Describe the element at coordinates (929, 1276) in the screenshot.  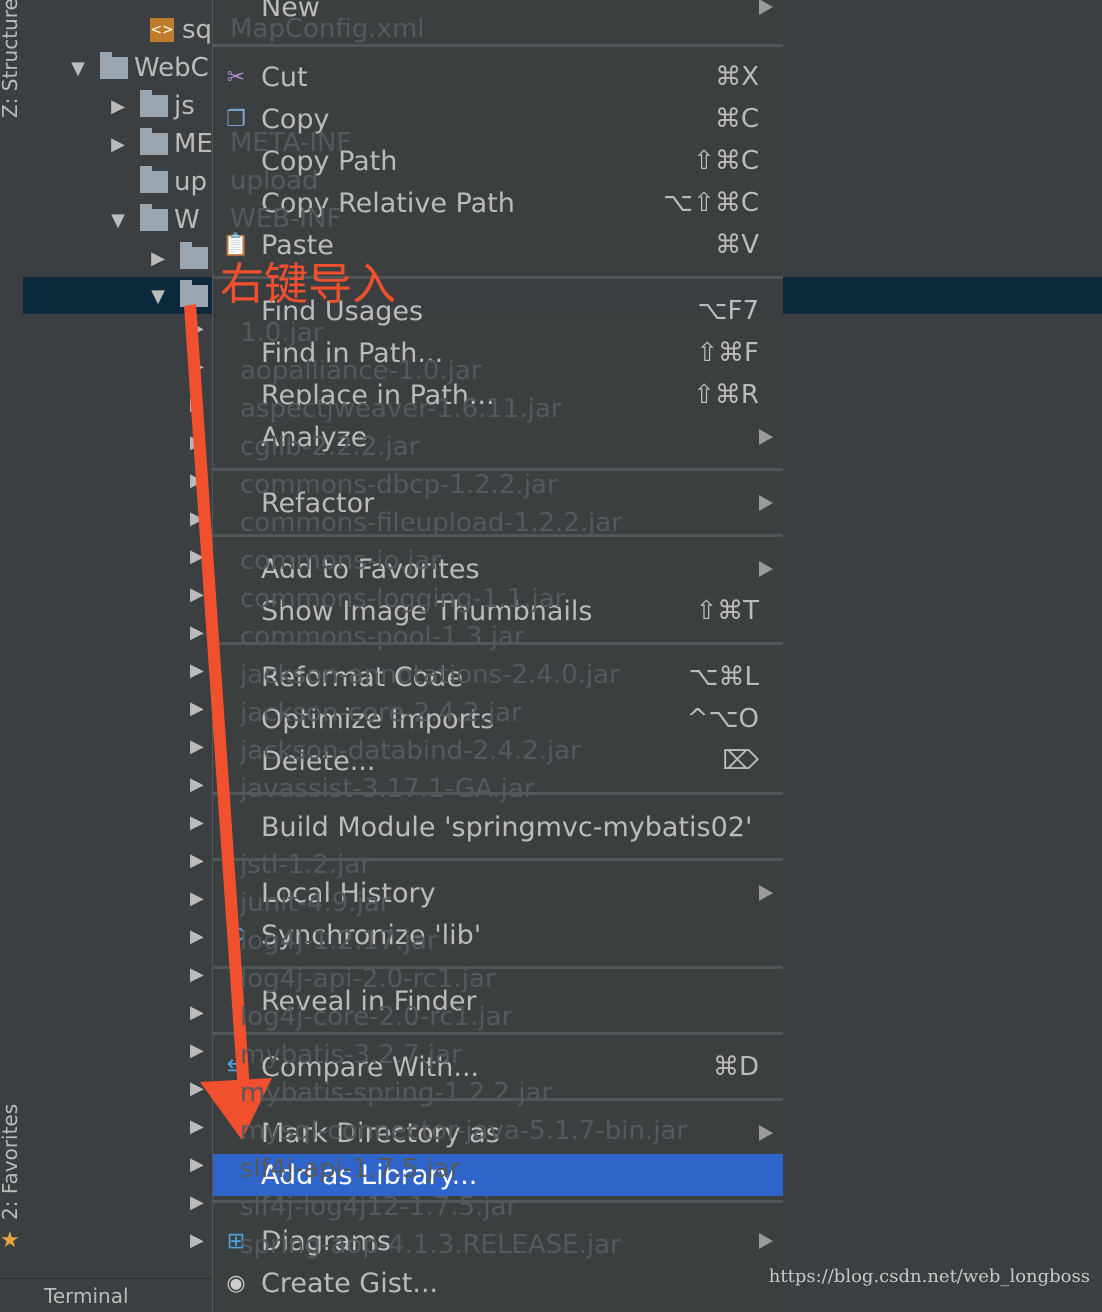
I see `watermark: https://blog.csdn.net/web_longboss` at that location.